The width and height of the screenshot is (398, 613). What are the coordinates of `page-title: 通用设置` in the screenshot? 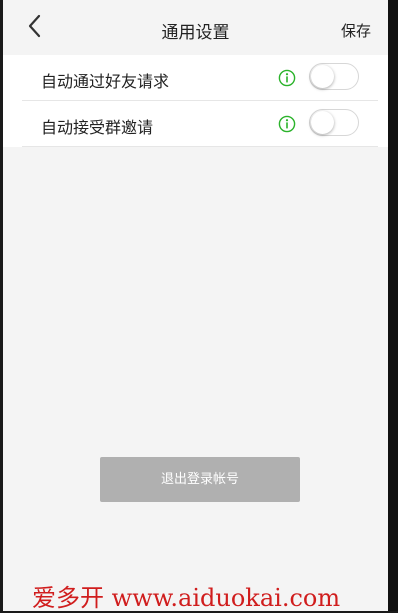 It's located at (195, 33).